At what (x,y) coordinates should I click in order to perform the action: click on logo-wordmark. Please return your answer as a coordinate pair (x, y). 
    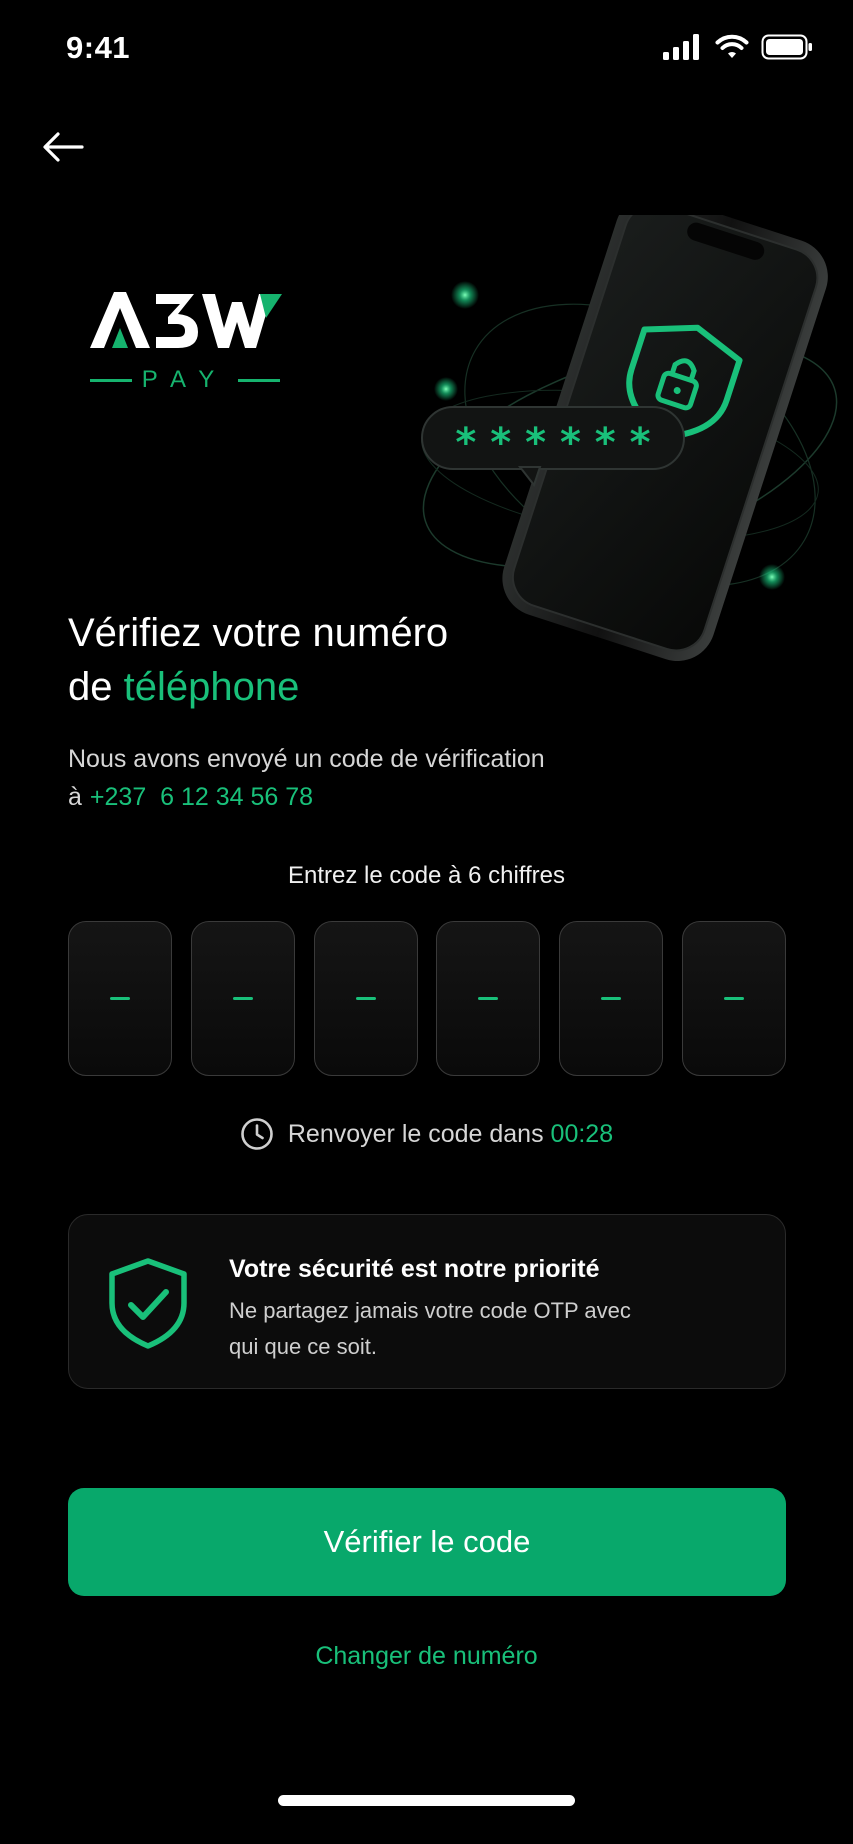
    Looking at the image, I should click on (186, 320).